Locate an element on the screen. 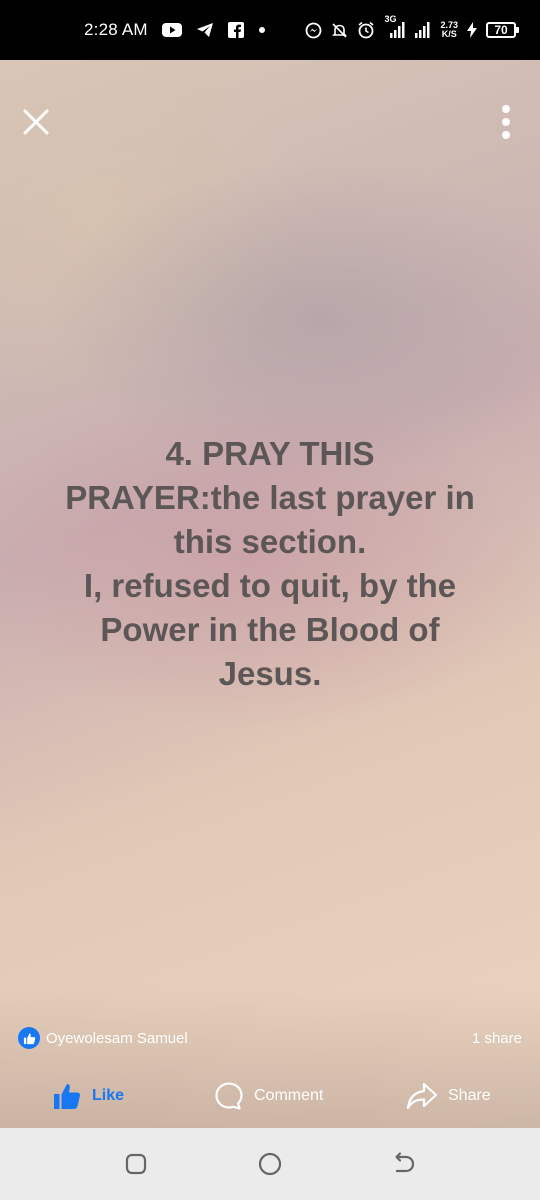 The image size is (540, 1200). like-label: Like is located at coordinates (108, 1095).